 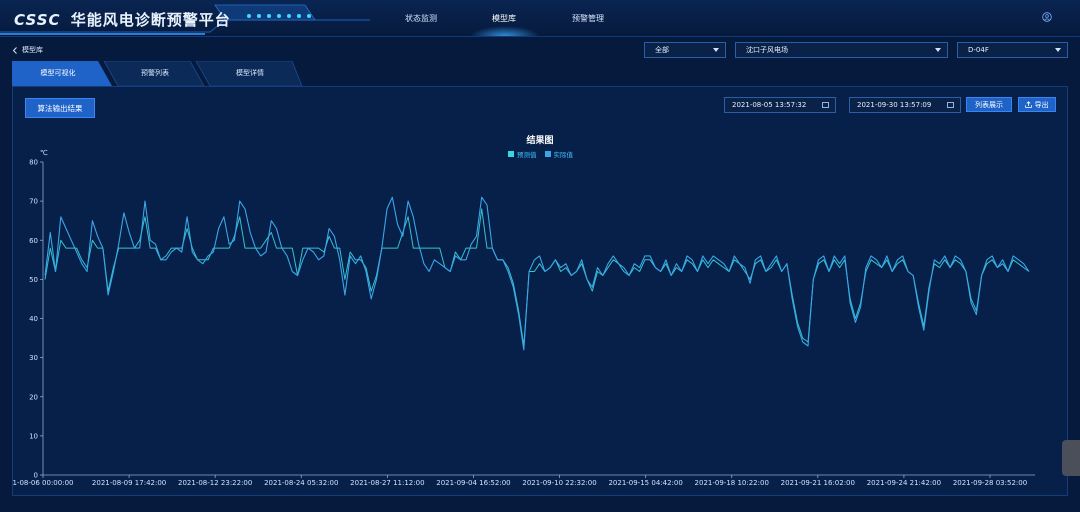 I want to click on x-tick-label: 2021-09-18 10:22:00, so click(x=732, y=483).